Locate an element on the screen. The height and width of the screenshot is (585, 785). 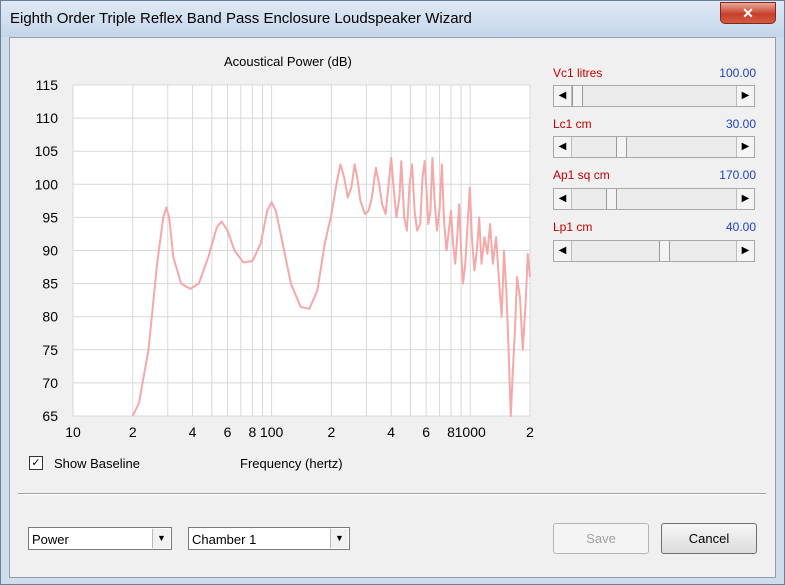
x-tick-label: 8 is located at coordinates (252, 432).